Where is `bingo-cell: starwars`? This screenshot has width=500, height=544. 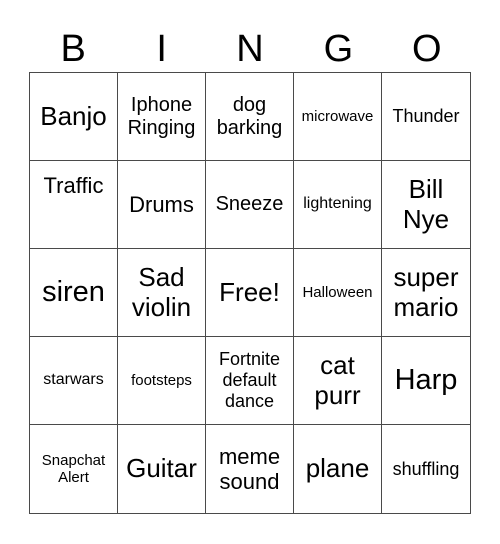
bingo-cell: starwars is located at coordinates (74, 381).